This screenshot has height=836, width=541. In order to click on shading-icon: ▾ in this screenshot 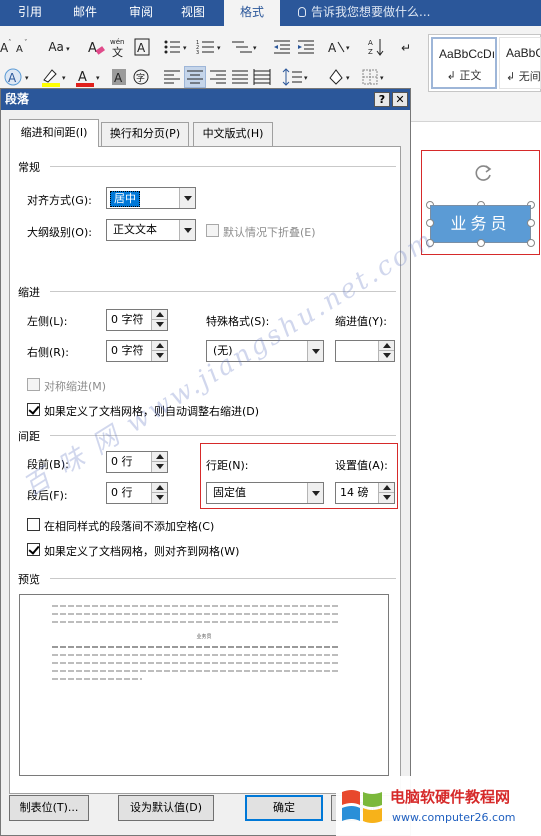, I will do `click(341, 77)`.